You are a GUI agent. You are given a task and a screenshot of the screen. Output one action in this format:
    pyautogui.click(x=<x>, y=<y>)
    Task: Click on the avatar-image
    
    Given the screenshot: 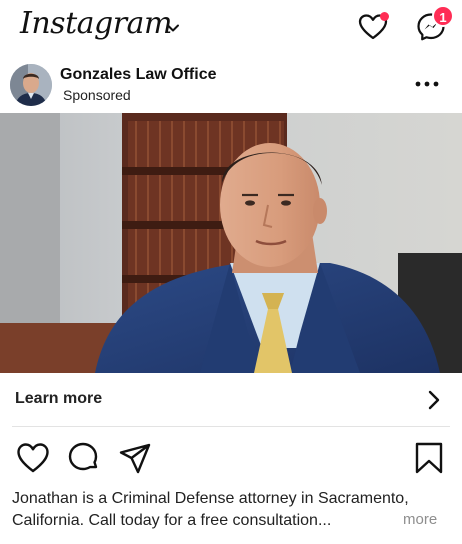 What is the action you would take?
    pyautogui.click(x=31, y=85)
    